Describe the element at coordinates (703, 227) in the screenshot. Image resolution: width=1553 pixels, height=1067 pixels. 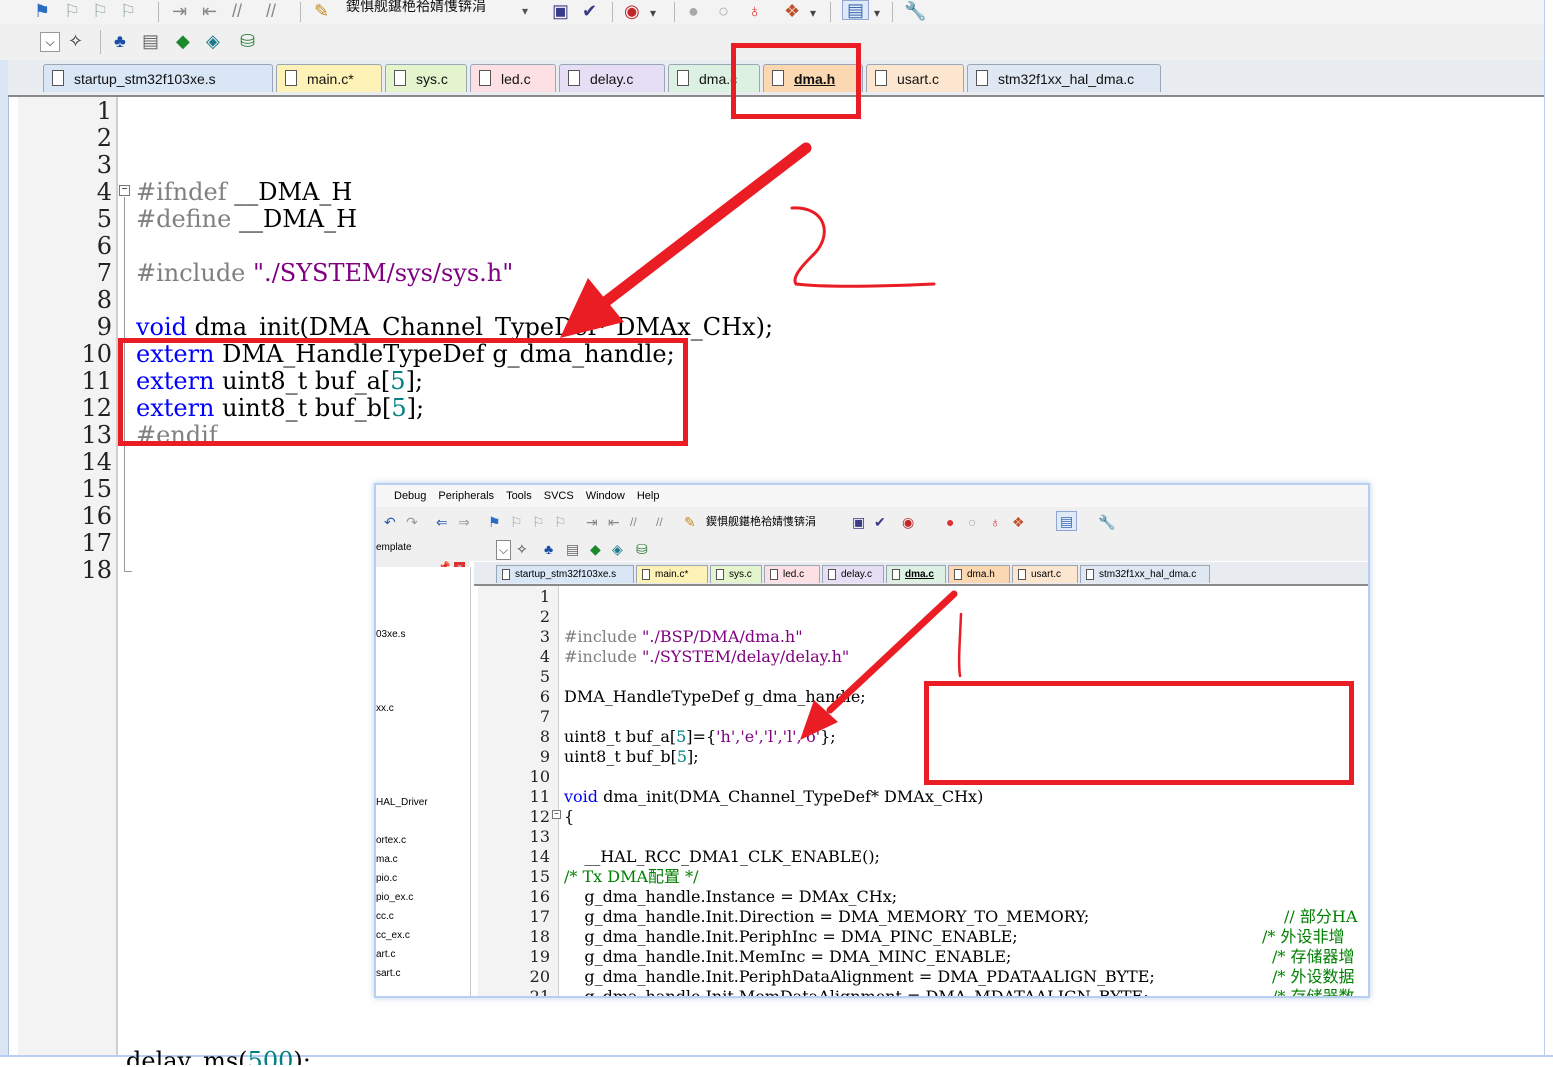
I see `arrow-shaft` at that location.